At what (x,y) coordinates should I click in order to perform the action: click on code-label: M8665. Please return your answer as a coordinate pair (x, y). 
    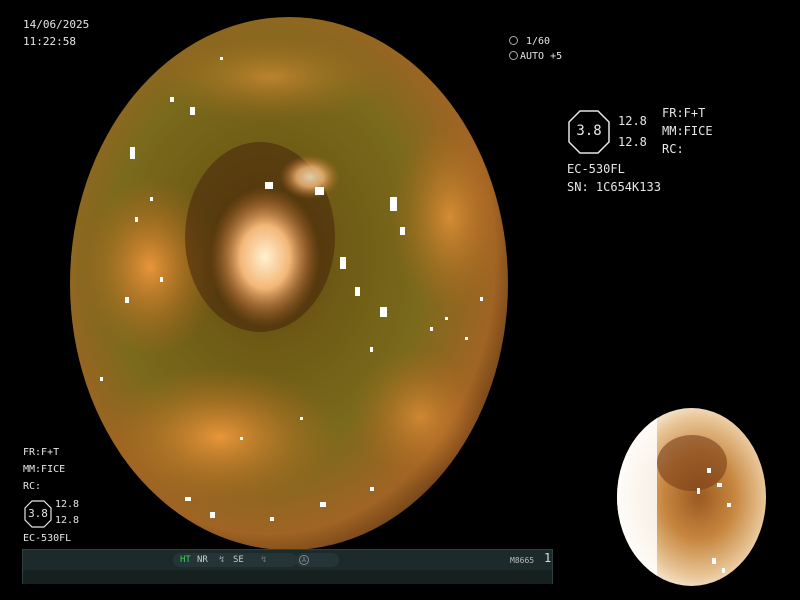
    Looking at the image, I should click on (522, 560).